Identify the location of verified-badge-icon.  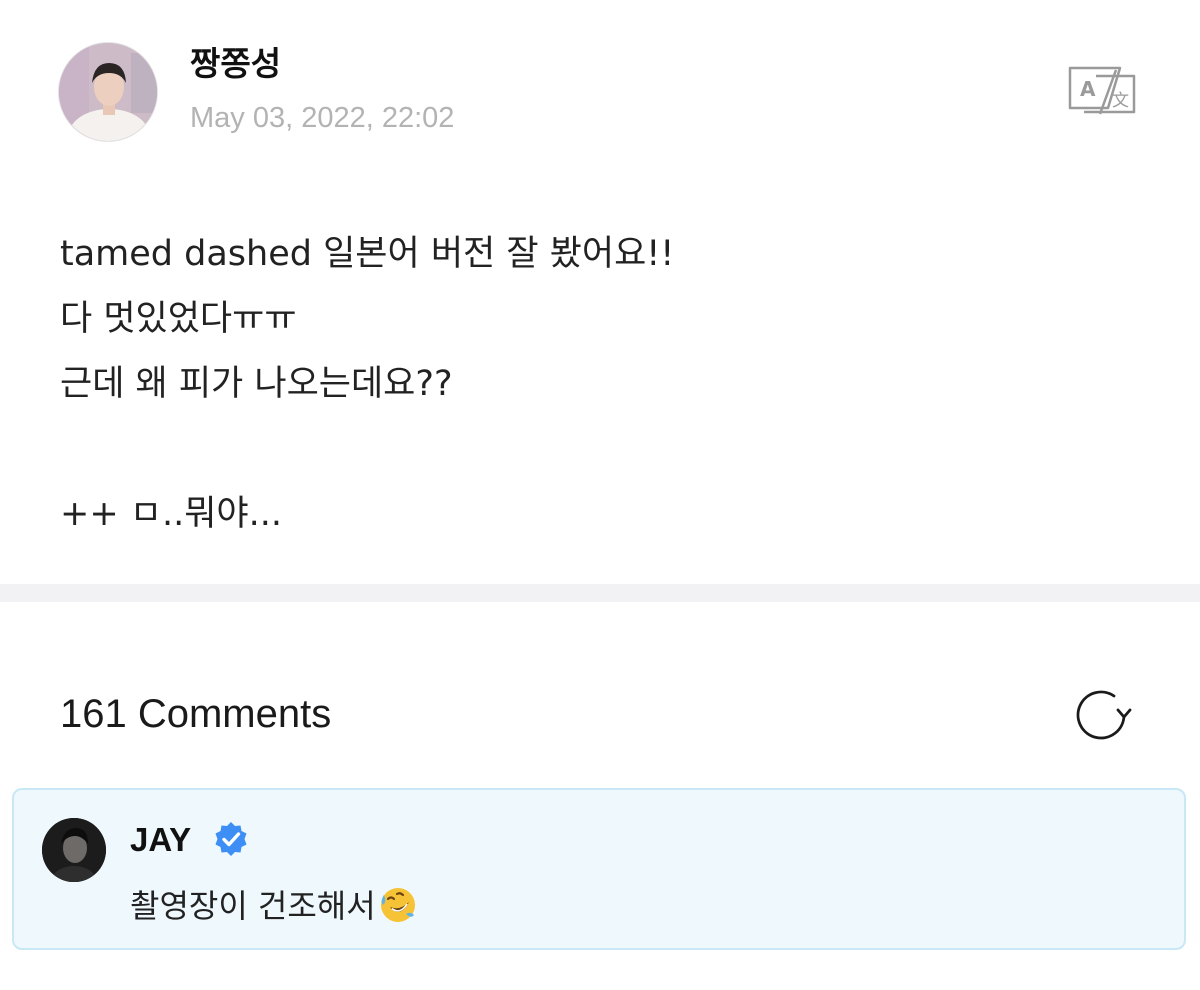
(231, 839).